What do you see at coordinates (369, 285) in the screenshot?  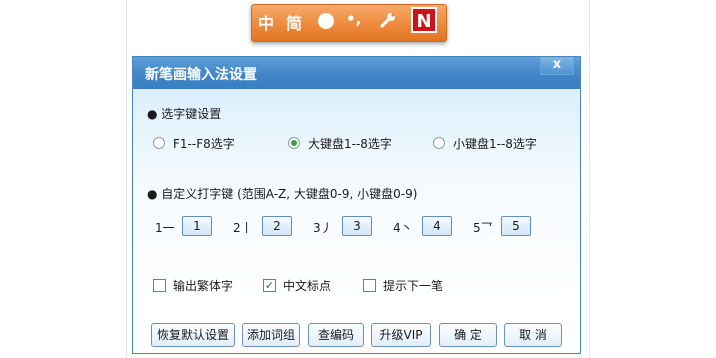 I see `checkbox-next-stroke` at bounding box center [369, 285].